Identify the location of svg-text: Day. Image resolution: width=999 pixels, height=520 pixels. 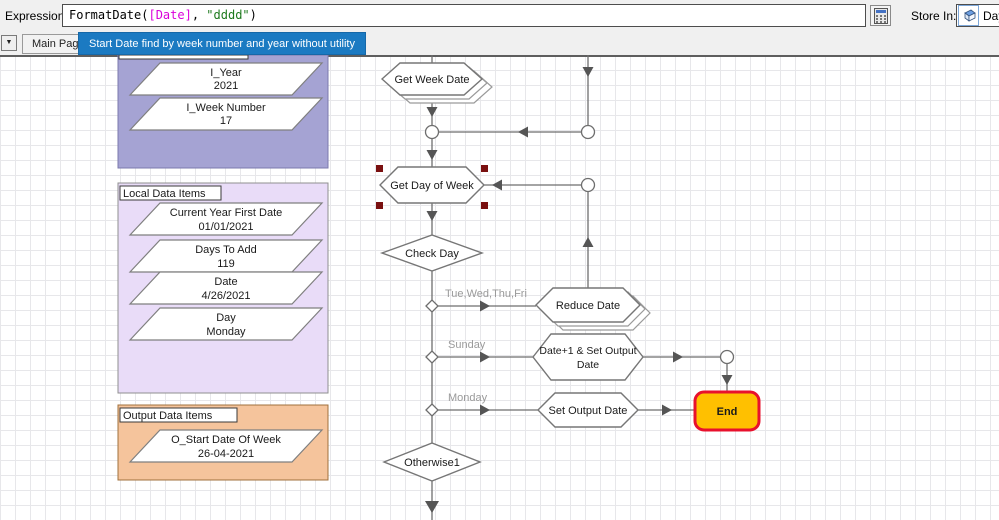
(226, 318).